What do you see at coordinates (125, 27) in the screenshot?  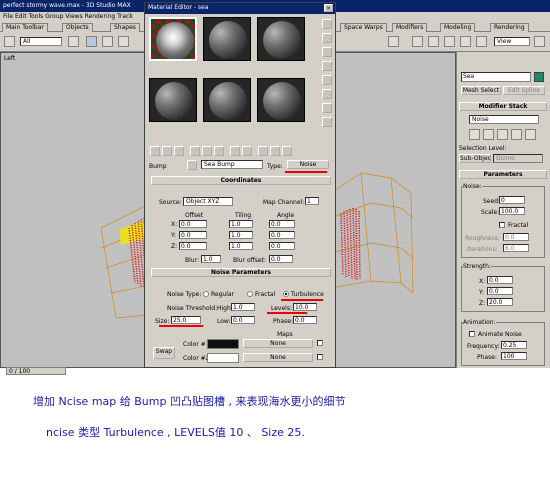 I see `tab-shapes: Shapes` at bounding box center [125, 27].